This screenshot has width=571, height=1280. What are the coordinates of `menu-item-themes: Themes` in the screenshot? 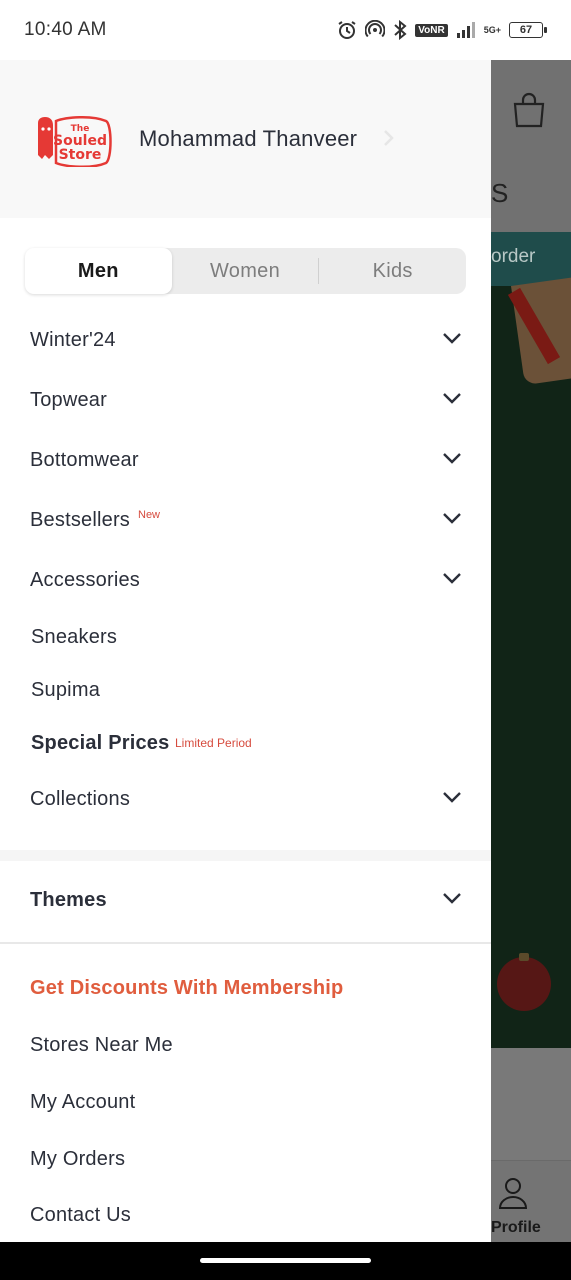 It's located at (245, 900).